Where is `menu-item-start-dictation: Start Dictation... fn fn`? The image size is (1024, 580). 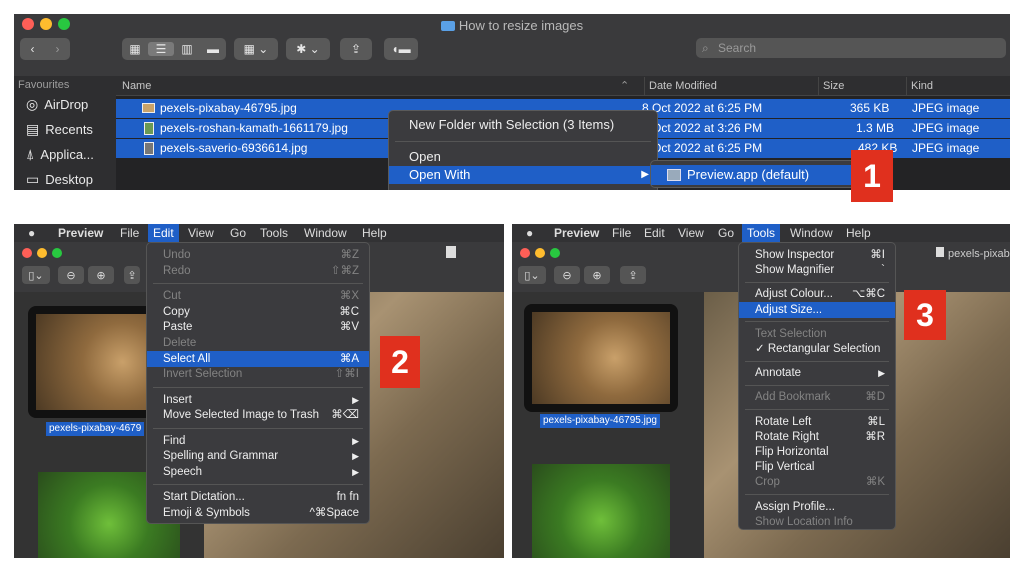
menu-item-start-dictation: Start Dictation... fn fn is located at coordinates (258, 497).